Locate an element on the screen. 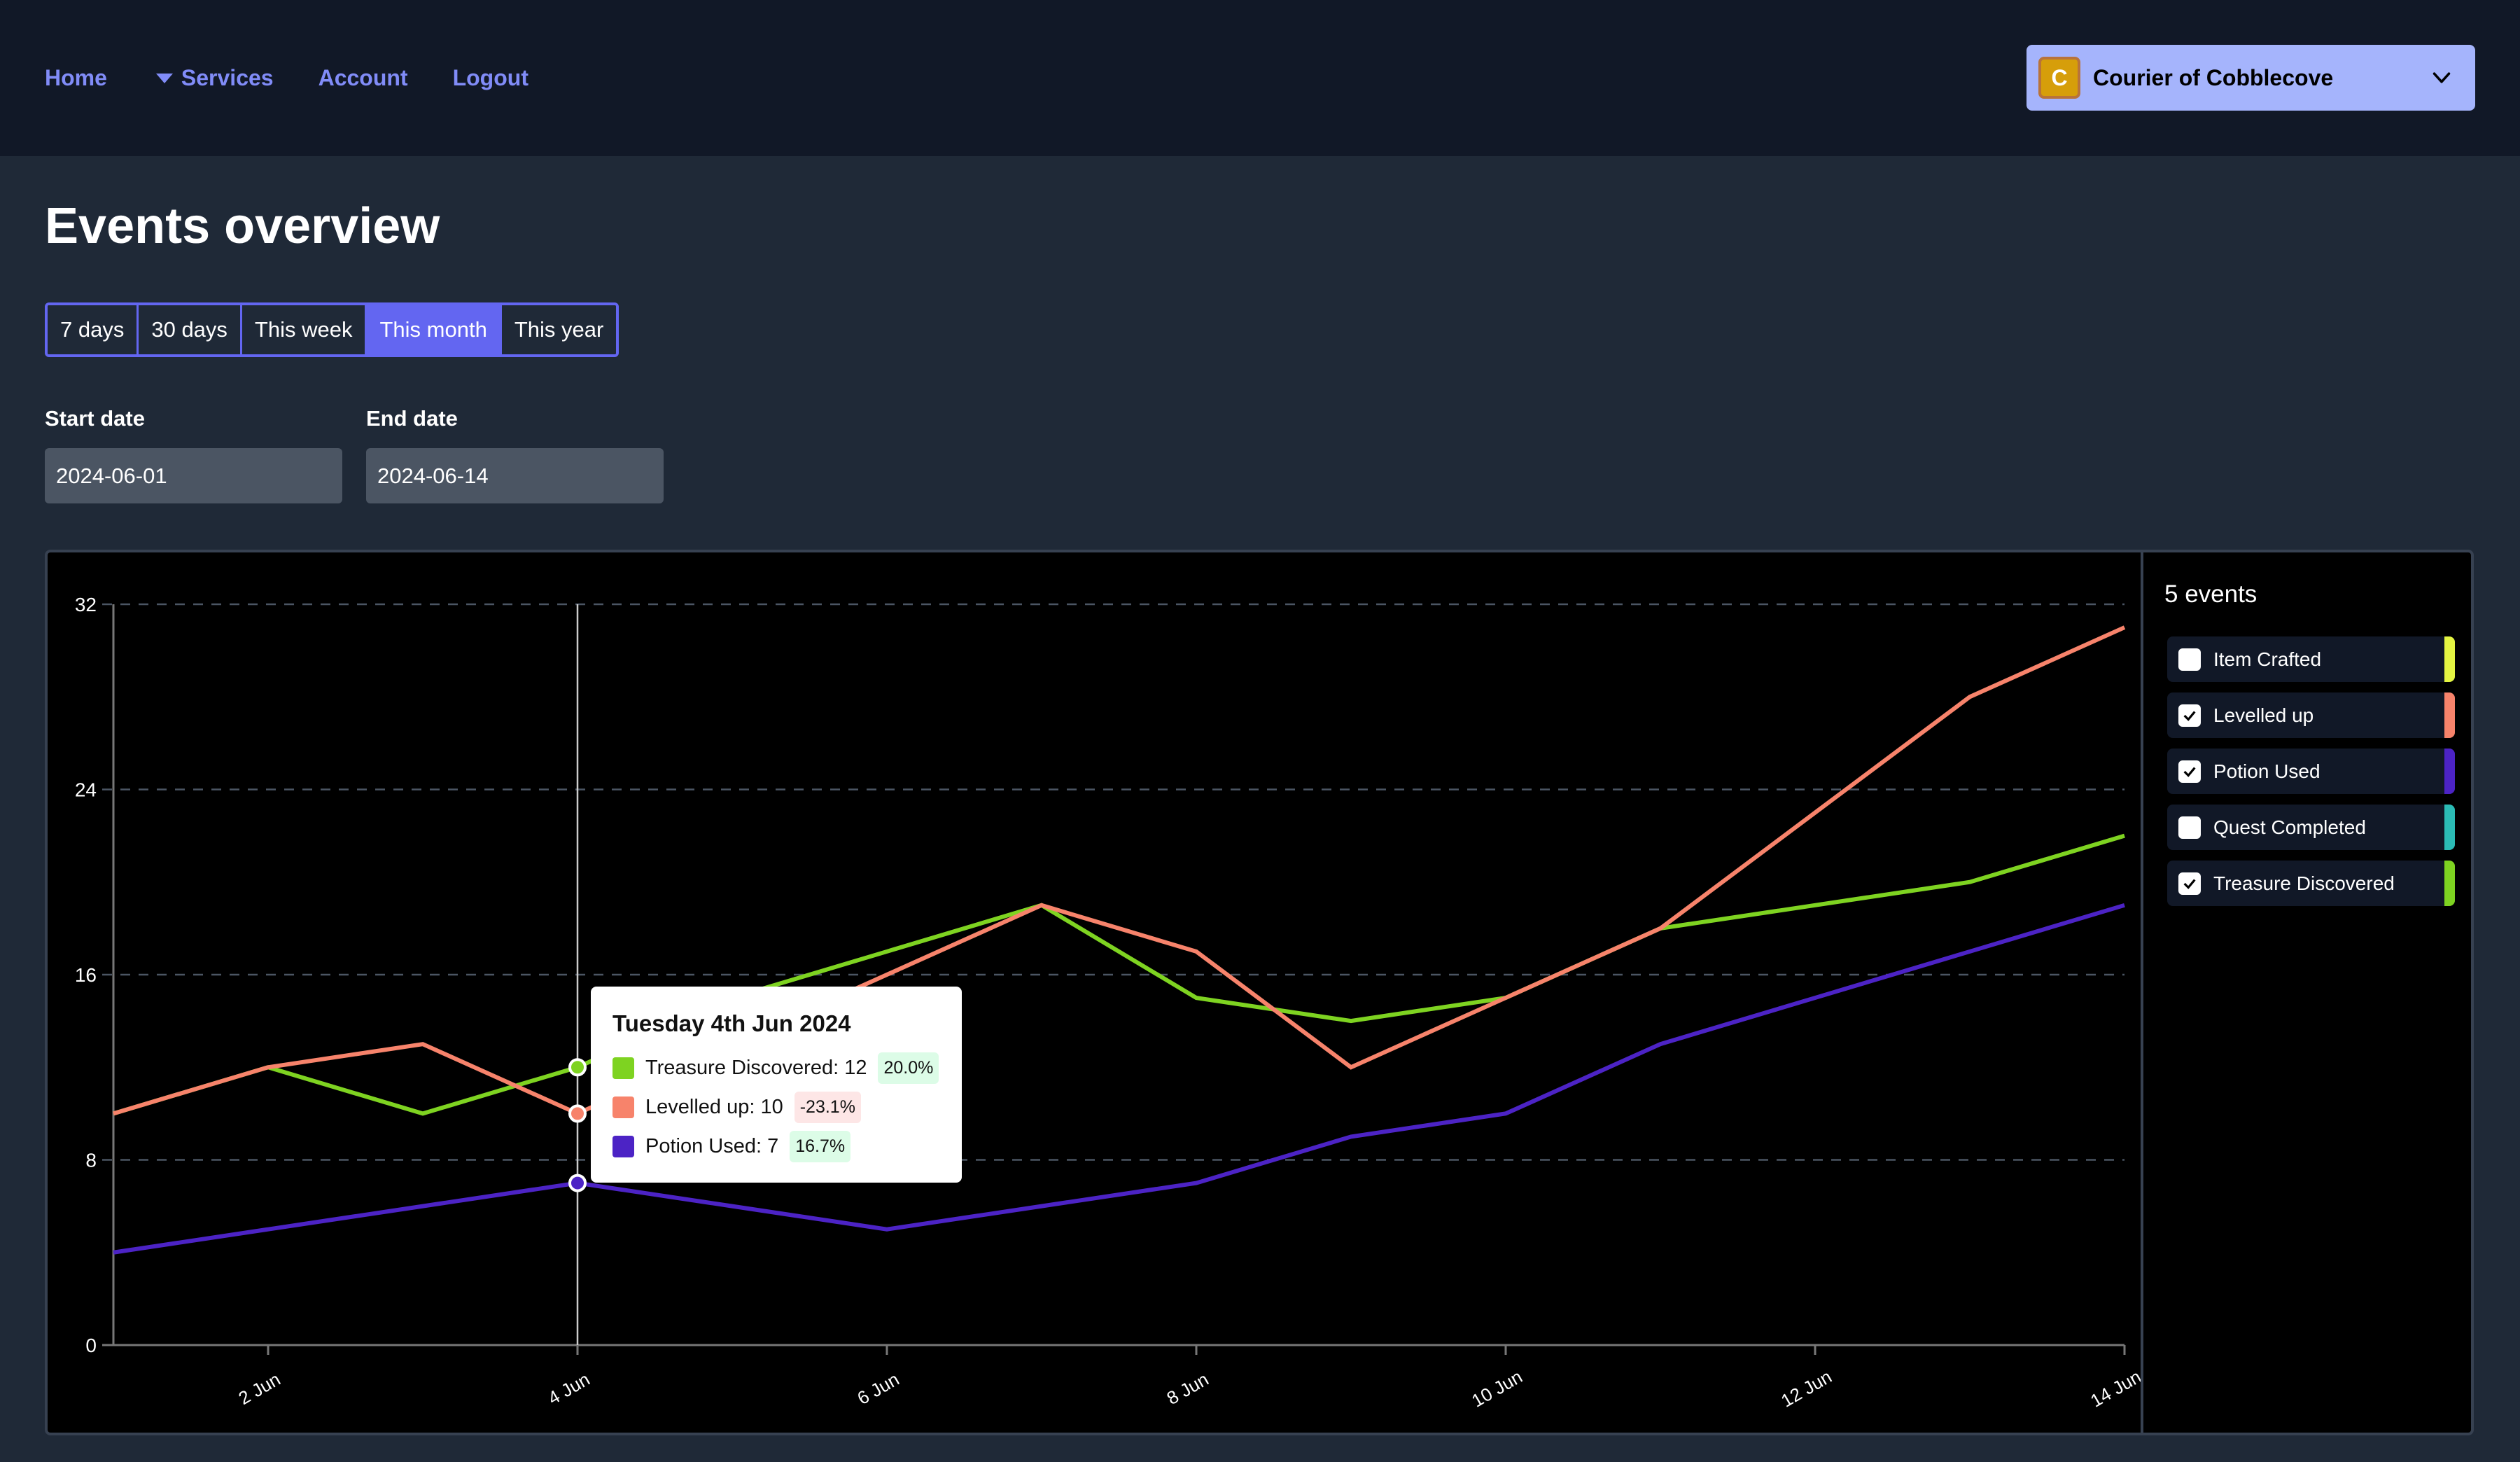 This screenshot has height=1462, width=2520. y-tick-label: 0 is located at coordinates (91, 1345).